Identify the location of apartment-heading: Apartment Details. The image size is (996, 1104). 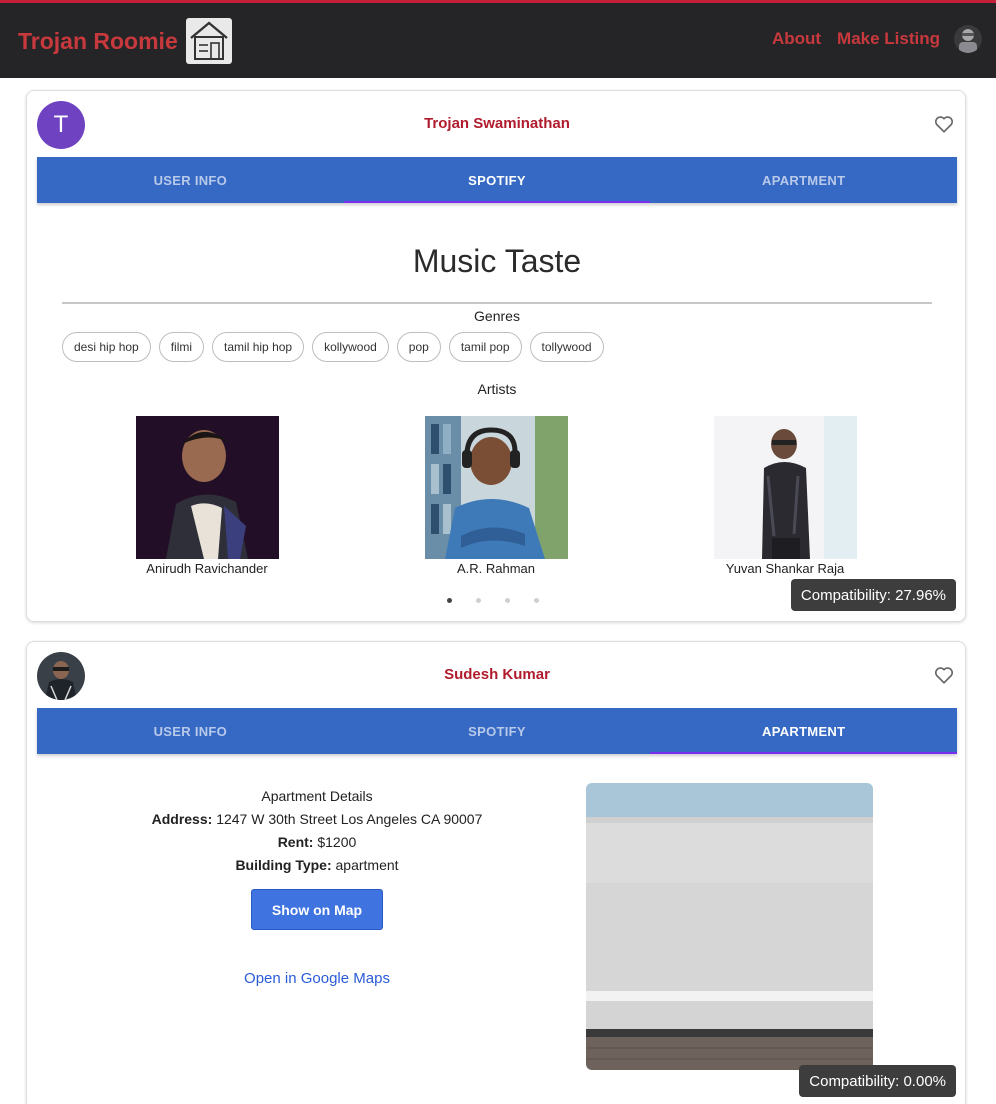
(317, 796).